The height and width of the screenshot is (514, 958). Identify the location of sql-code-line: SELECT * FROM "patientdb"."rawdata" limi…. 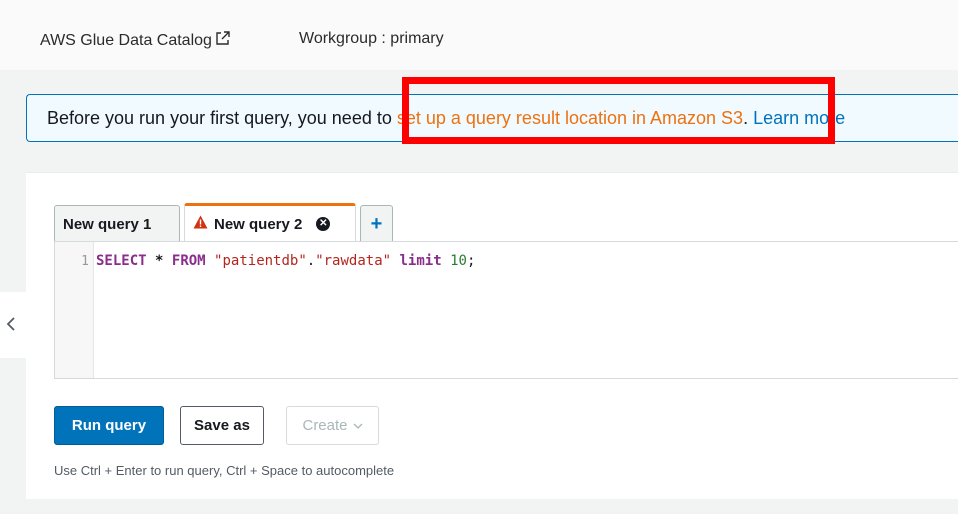
(285, 261).